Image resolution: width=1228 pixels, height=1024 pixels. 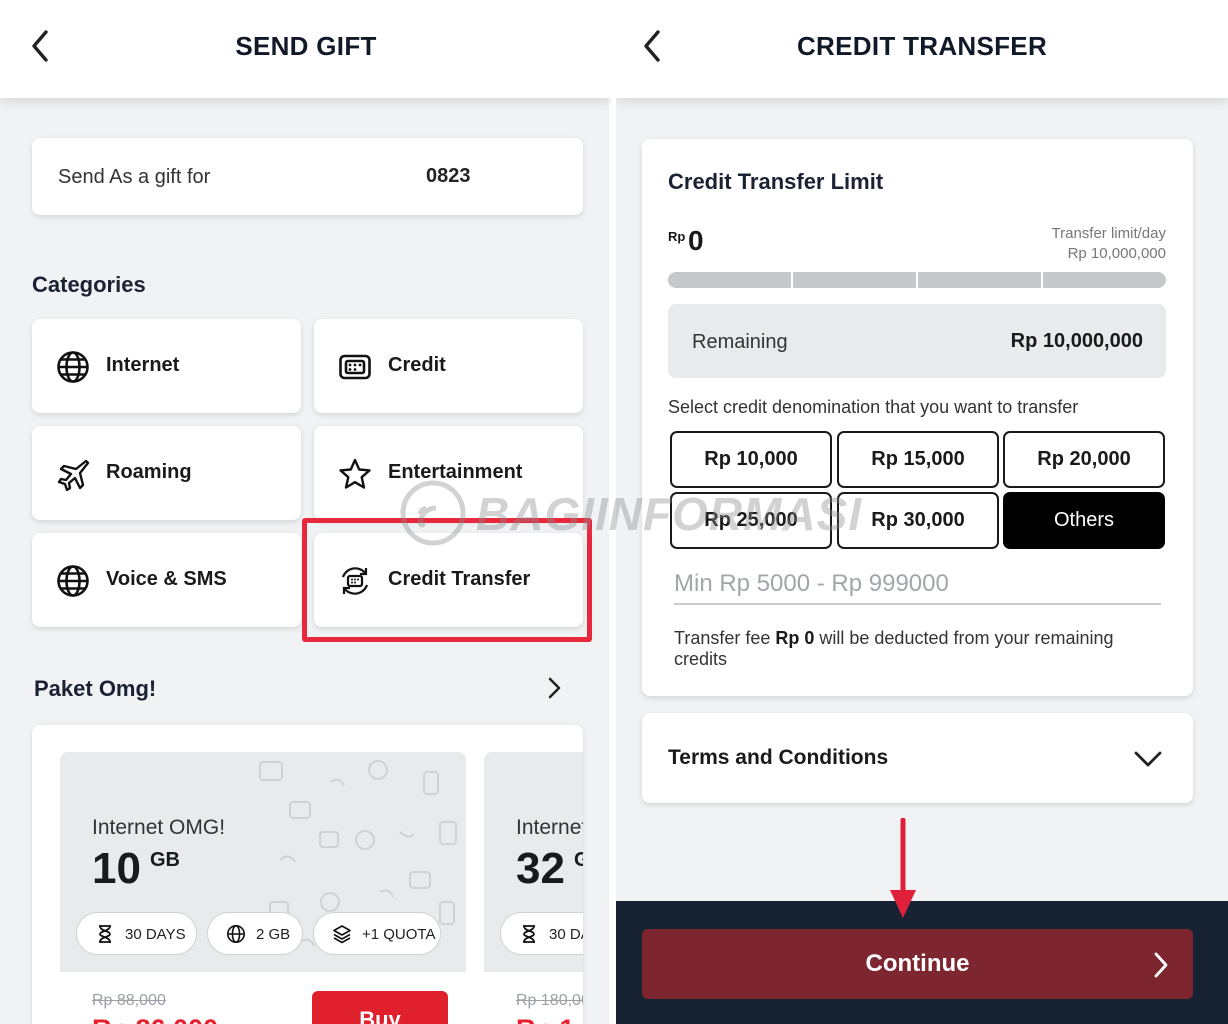 What do you see at coordinates (778, 757) in the screenshot?
I see `terms-label: Terms and Conditions` at bounding box center [778, 757].